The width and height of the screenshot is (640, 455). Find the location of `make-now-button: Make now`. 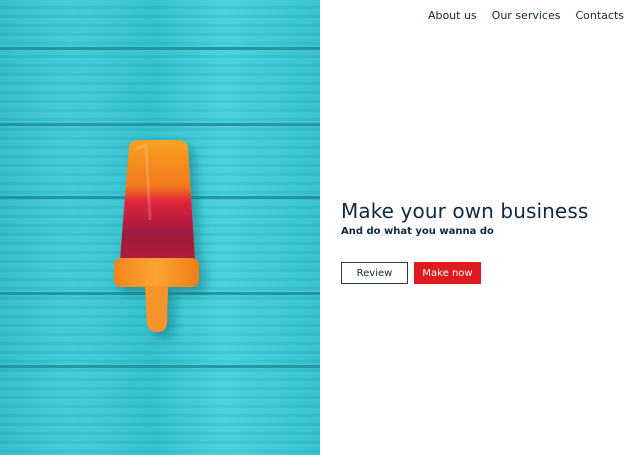

make-now-button: Make now is located at coordinates (447, 273).